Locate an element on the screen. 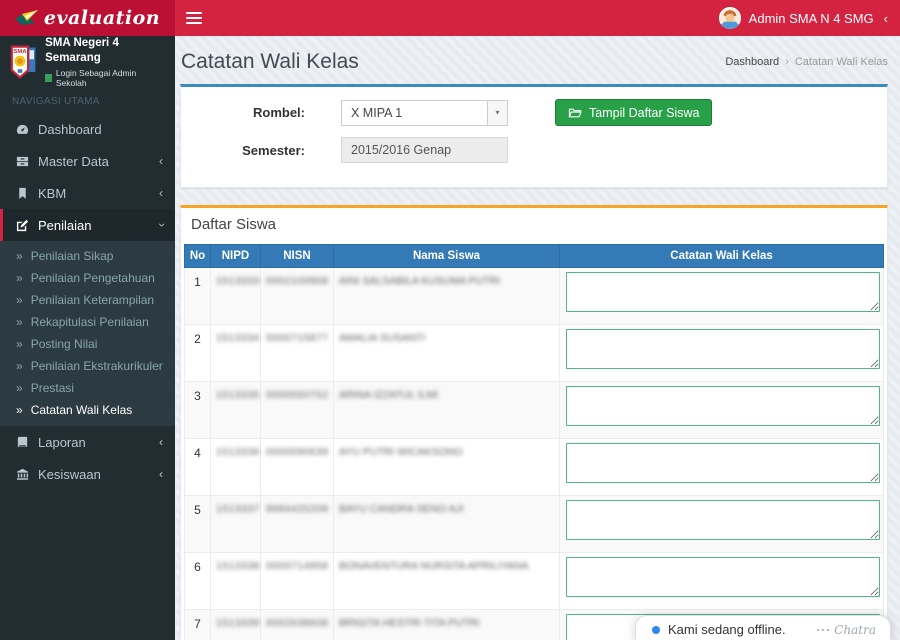 Image resolution: width=900 pixels, height=640 pixels. sidebar-item-master-data: Master Data ‹ is located at coordinates (87, 161).